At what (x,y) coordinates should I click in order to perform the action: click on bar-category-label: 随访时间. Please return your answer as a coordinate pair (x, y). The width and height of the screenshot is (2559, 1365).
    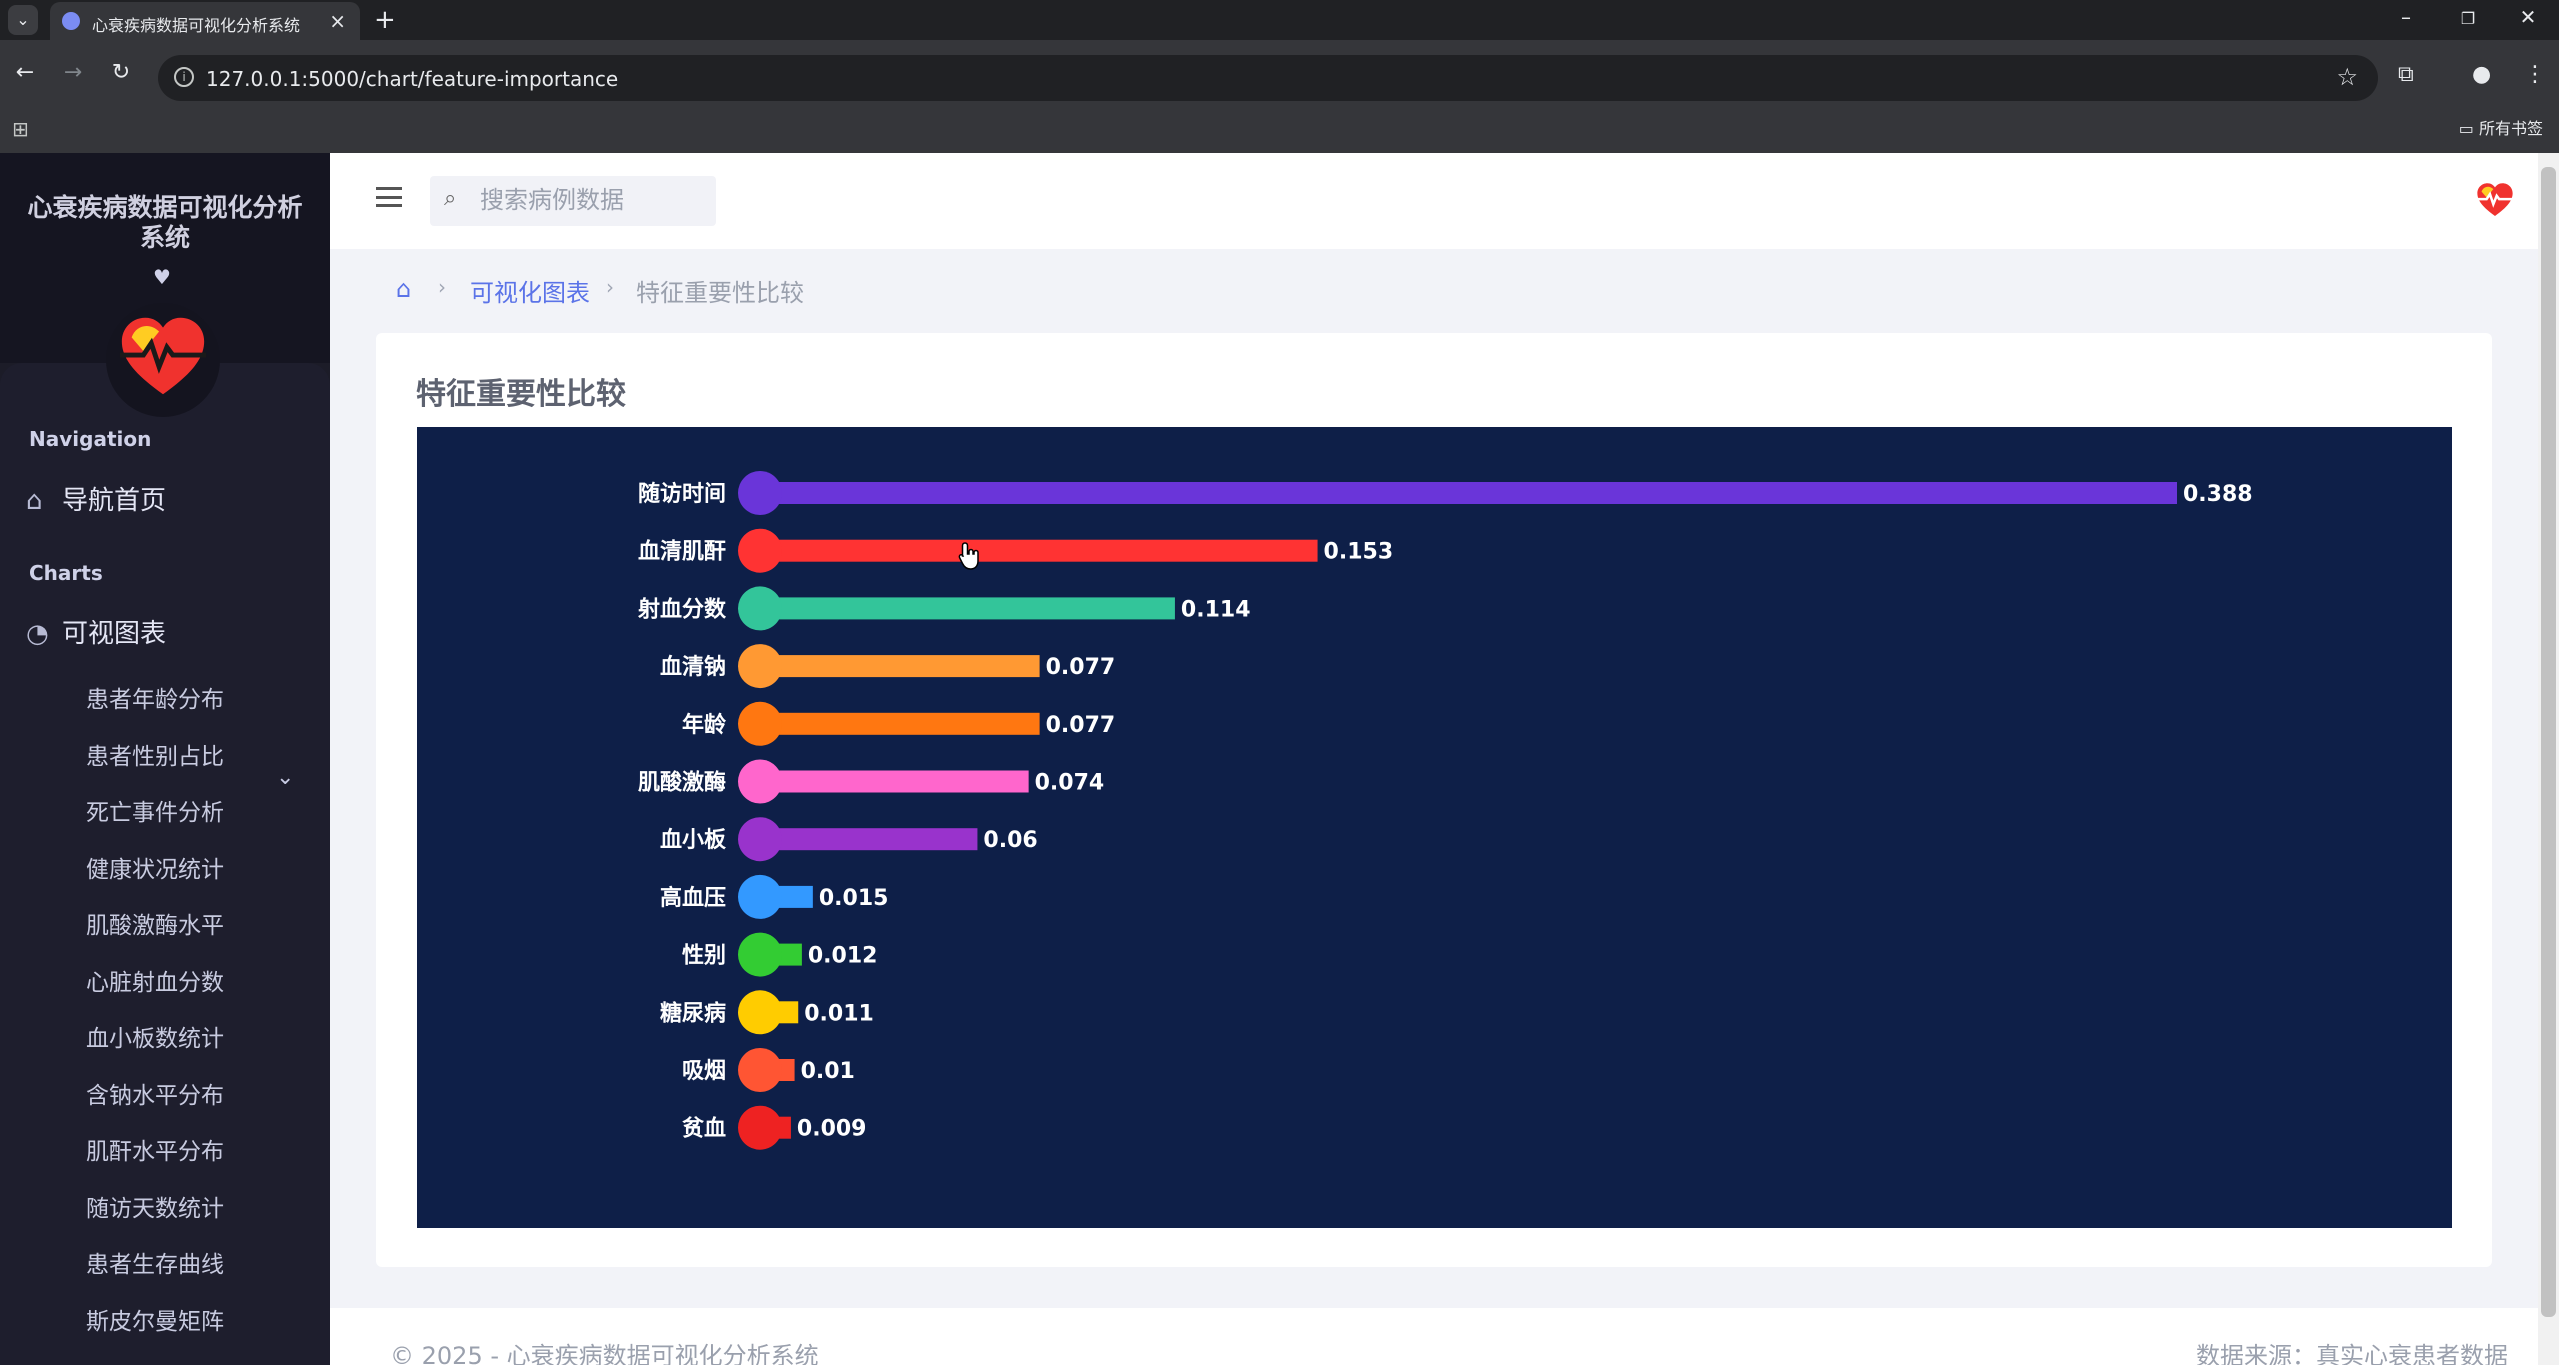
    Looking at the image, I should click on (682, 494).